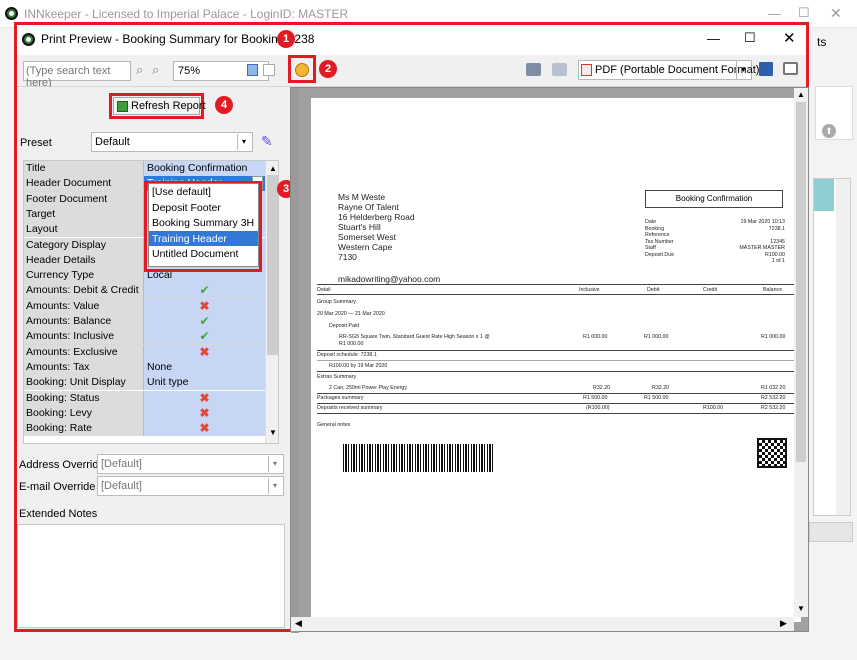 The height and width of the screenshot is (660, 857). What do you see at coordinates (57, 487) in the screenshot?
I see `email-override-label: E-mail Override` at bounding box center [57, 487].